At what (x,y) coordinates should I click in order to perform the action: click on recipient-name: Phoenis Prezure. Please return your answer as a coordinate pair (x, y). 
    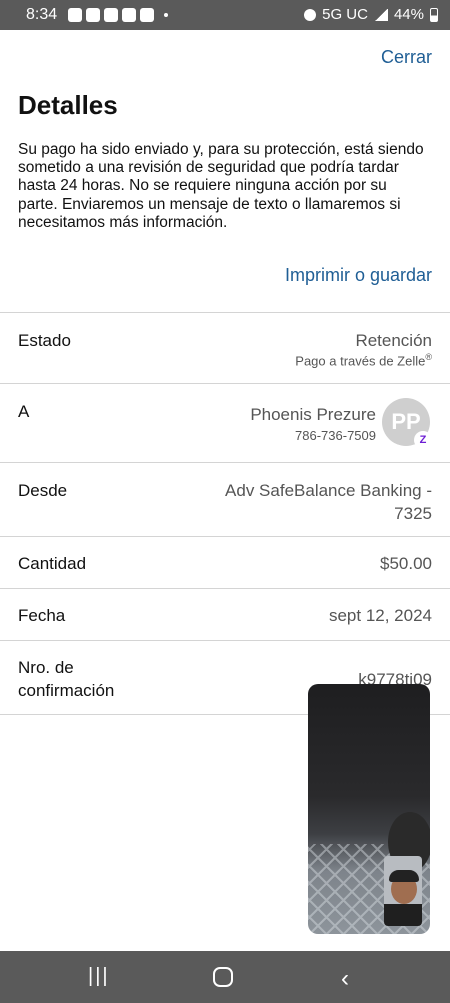
    Looking at the image, I should click on (313, 414).